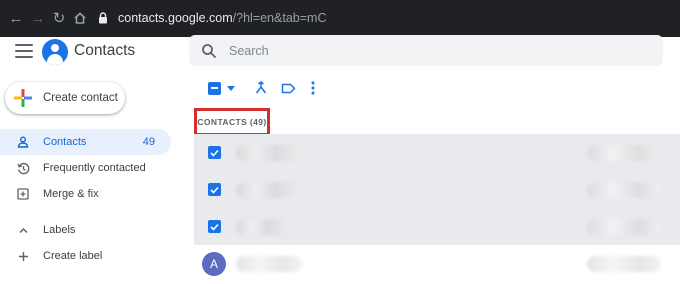 This screenshot has height=284, width=680. Describe the element at coordinates (23, 230) in the screenshot. I see `chevron-up-icon` at that location.